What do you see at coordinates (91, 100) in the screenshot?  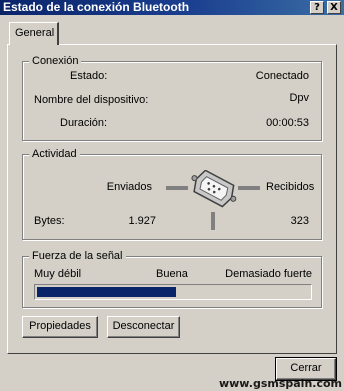 I see `device-name-label: Nombre del dispositivo:` at bounding box center [91, 100].